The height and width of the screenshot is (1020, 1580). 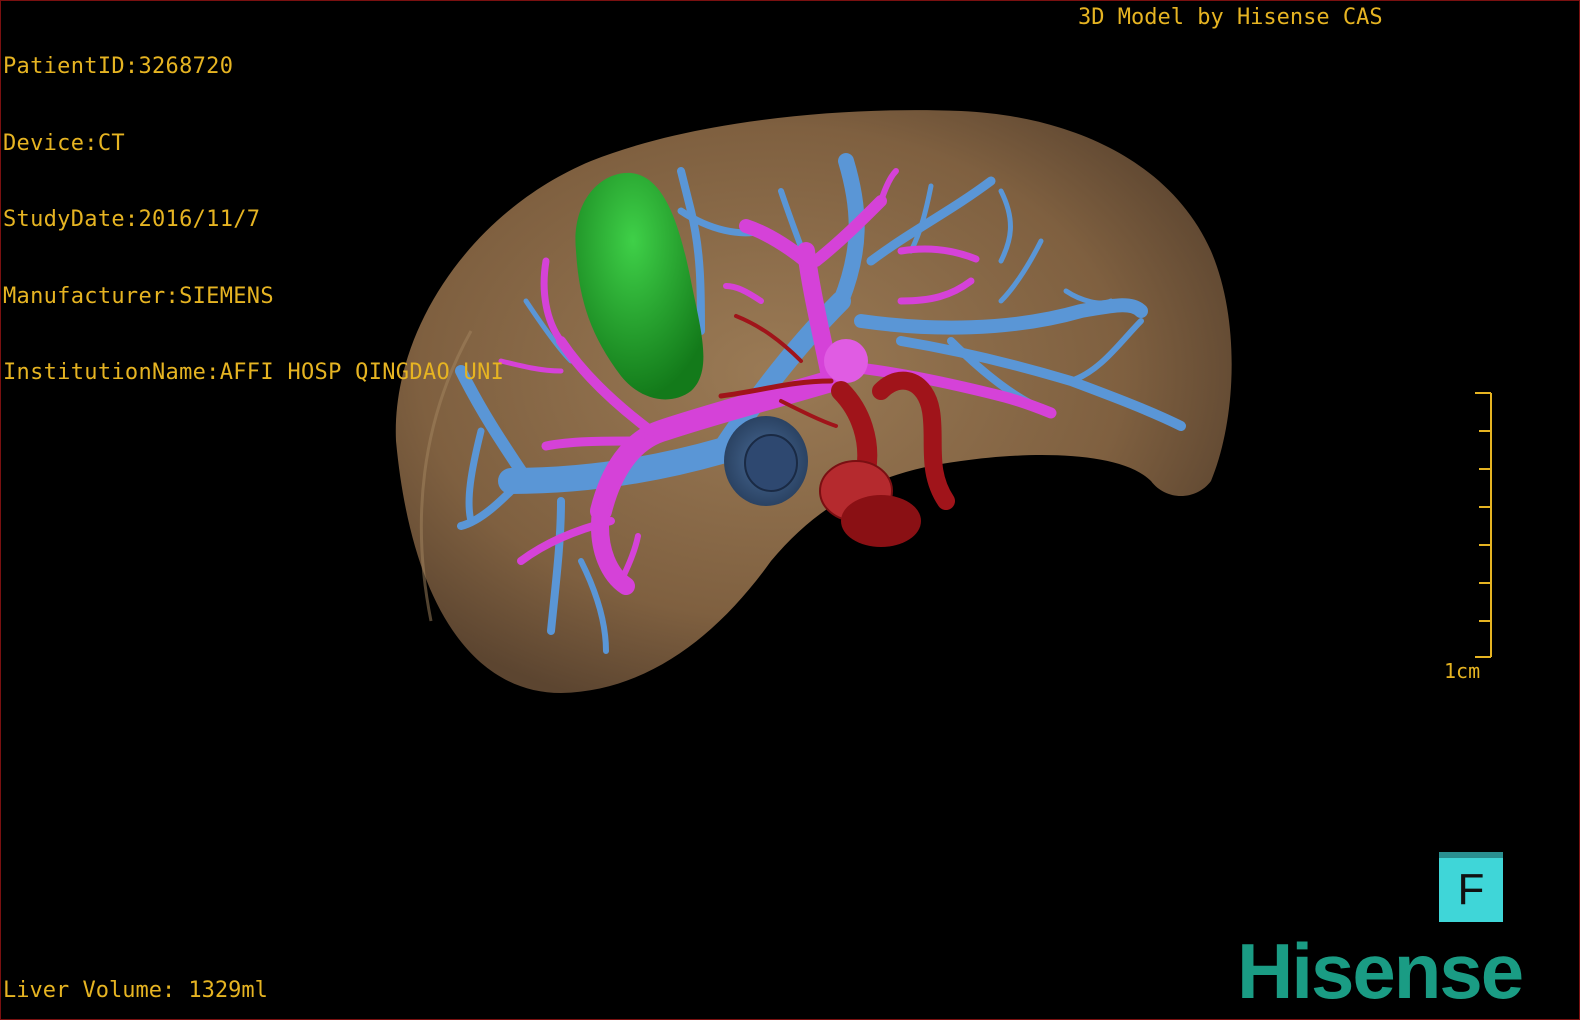 I want to click on portal-bifurcation, so click(x=846, y=361).